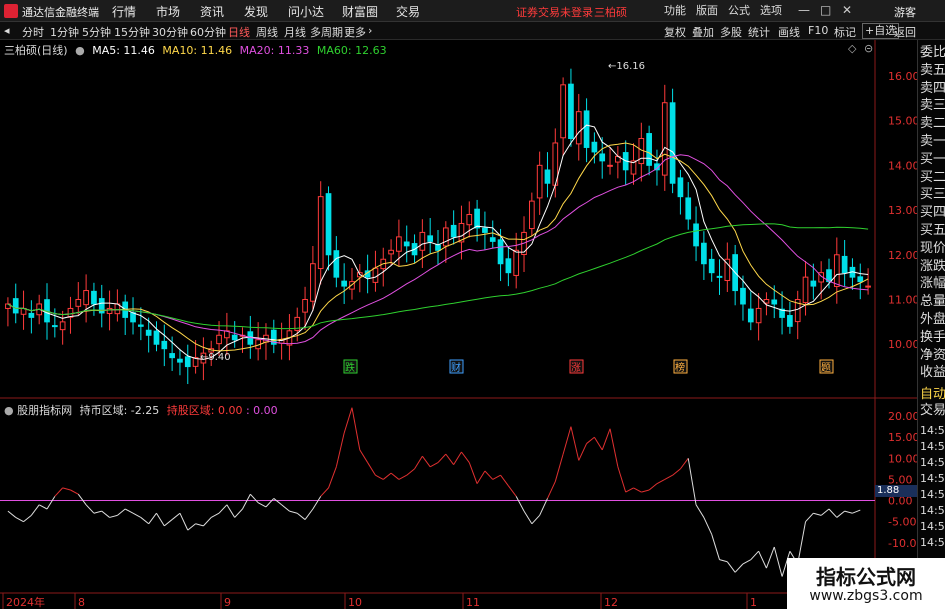  What do you see at coordinates (208, 32) in the screenshot?
I see `tf-60min: 60分钟` at bounding box center [208, 32].